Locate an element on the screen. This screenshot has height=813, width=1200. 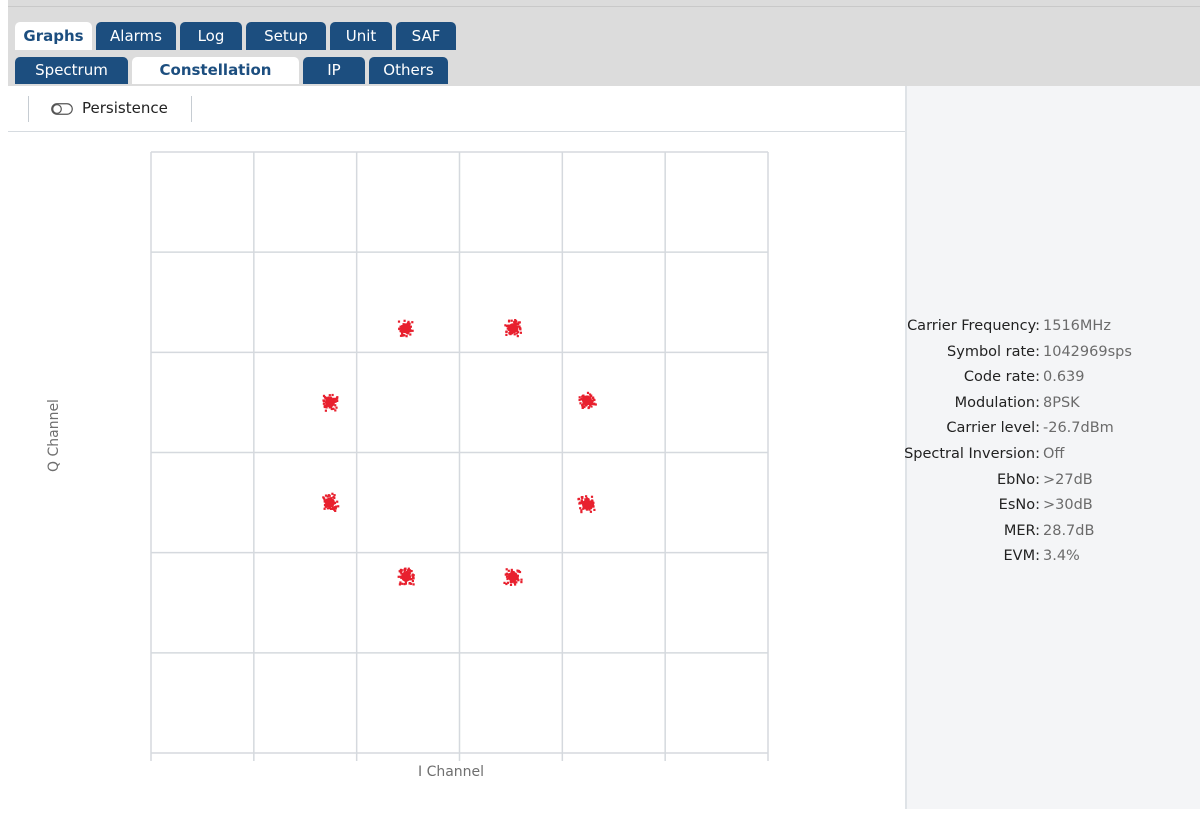
tab-alarms: Alarms is located at coordinates (136, 36).